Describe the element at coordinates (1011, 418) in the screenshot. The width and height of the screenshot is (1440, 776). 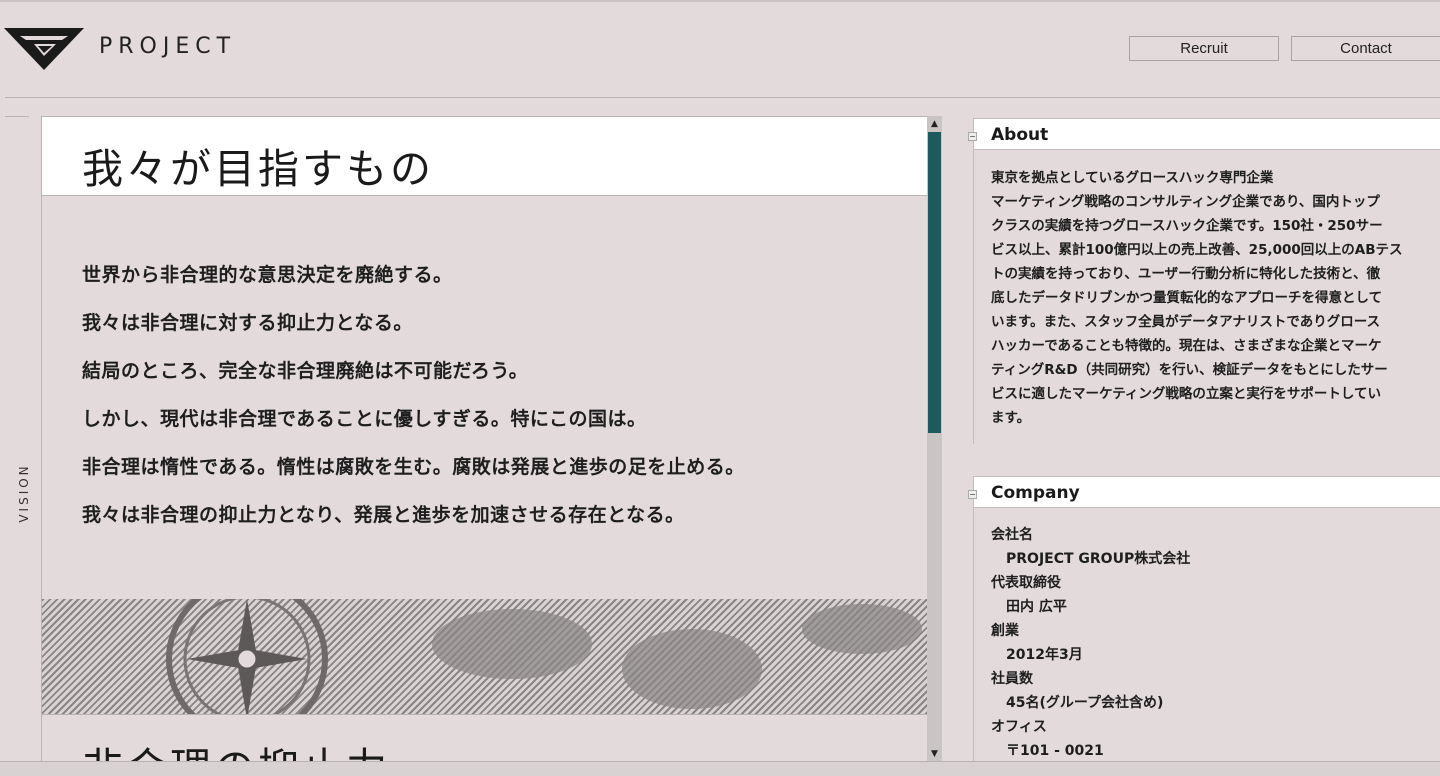
I see `about-line: ます。` at that location.